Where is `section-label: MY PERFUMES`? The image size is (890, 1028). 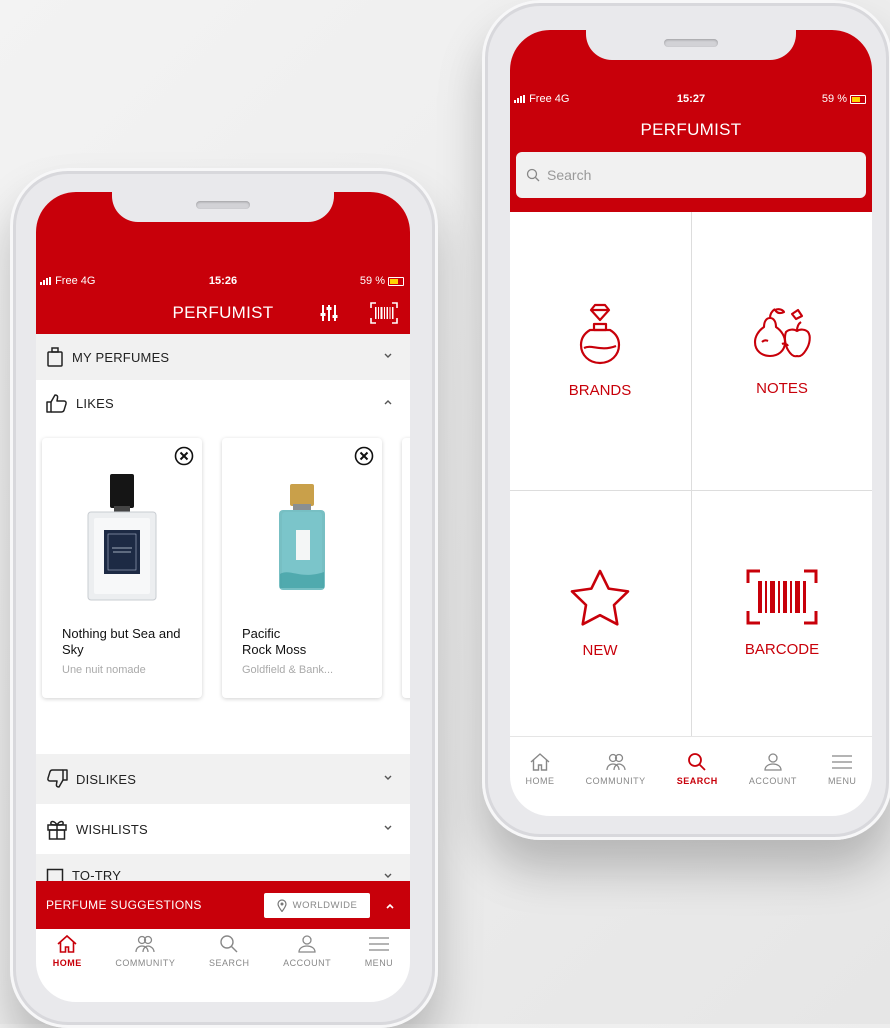
section-label: MY PERFUMES is located at coordinates (121, 357).